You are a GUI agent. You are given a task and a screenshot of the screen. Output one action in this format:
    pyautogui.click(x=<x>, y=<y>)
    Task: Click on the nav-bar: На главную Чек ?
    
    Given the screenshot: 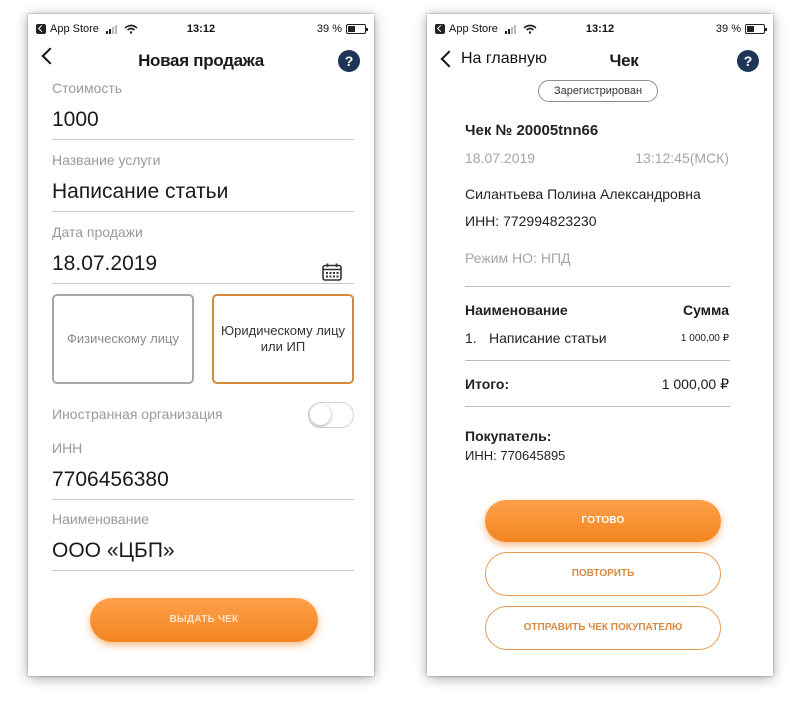 What is the action you would take?
    pyautogui.click(x=600, y=61)
    